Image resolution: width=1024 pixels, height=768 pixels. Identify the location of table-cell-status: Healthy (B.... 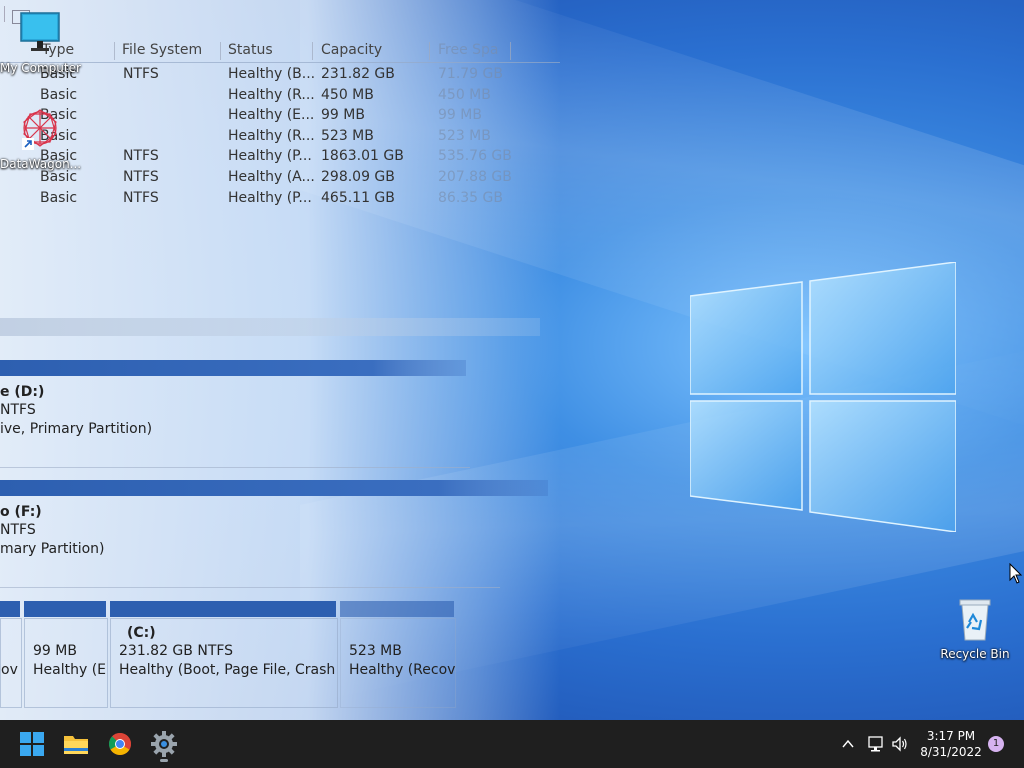
(272, 74).